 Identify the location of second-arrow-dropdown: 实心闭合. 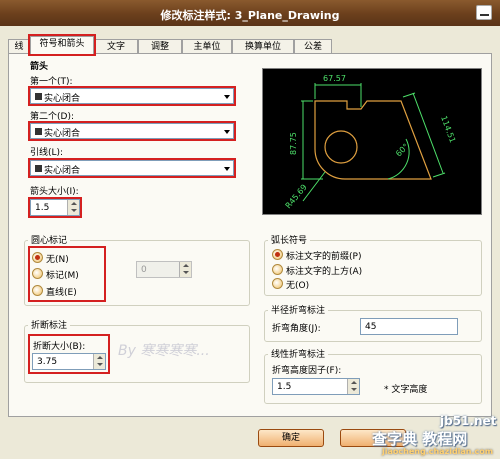
(132, 131).